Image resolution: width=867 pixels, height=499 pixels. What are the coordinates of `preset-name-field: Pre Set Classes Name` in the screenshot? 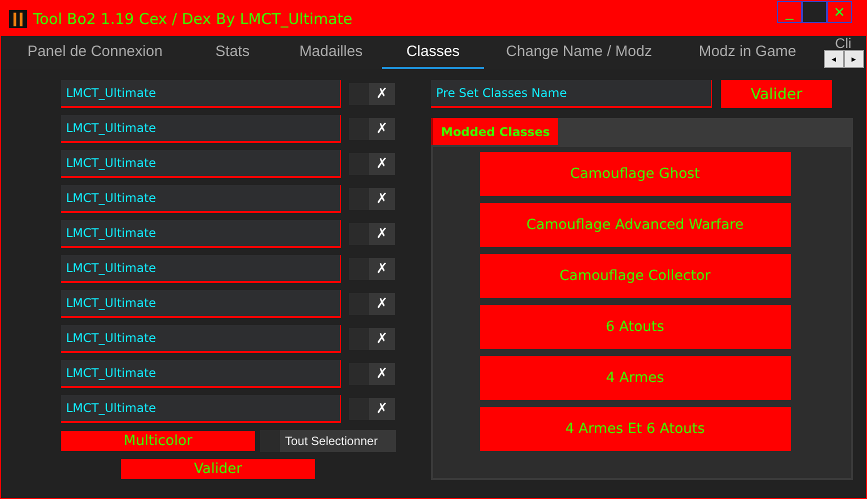 It's located at (571, 94).